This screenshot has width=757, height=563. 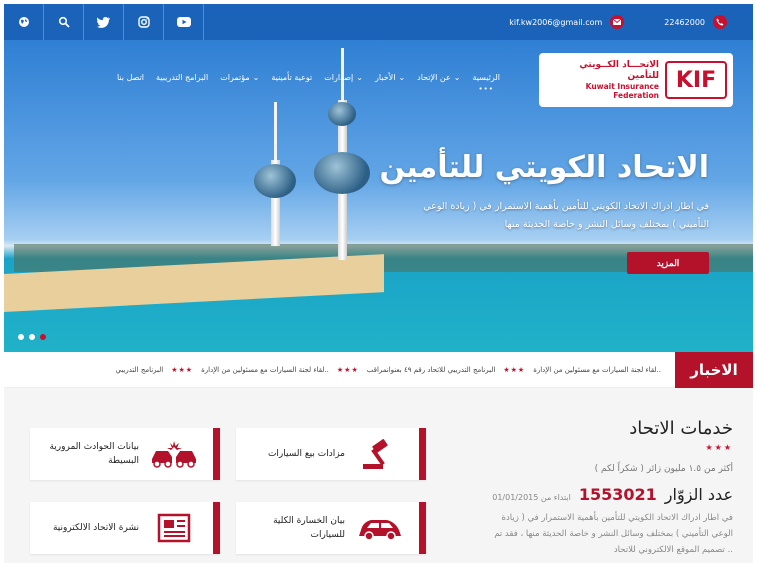 What do you see at coordinates (306, 453) in the screenshot?
I see `card-label: مزادات بيع السيارات` at bounding box center [306, 453].